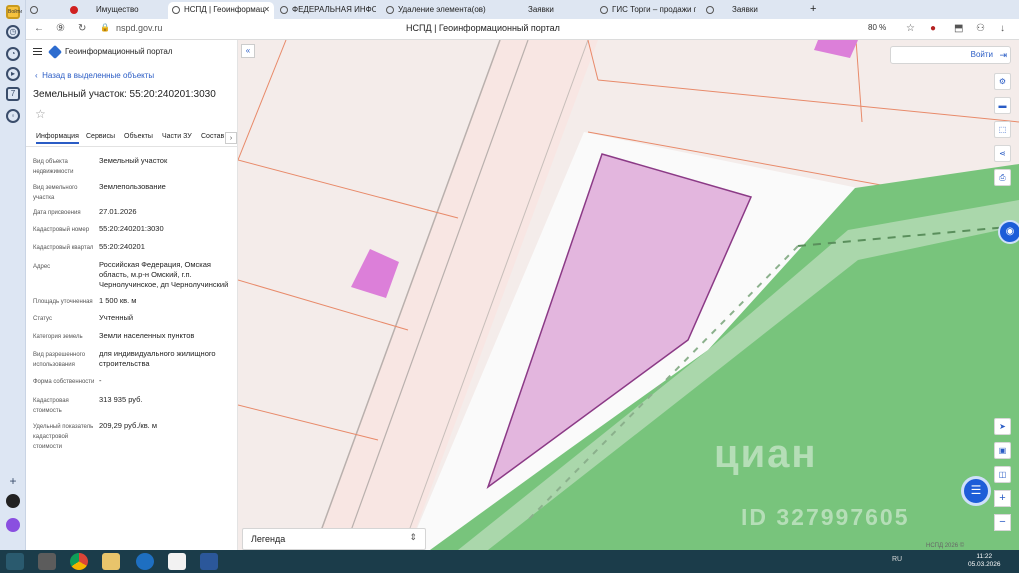 The height and width of the screenshot is (573, 1019). Describe the element at coordinates (177, 561) in the screenshot. I see `yandex-browser-icon` at that location.